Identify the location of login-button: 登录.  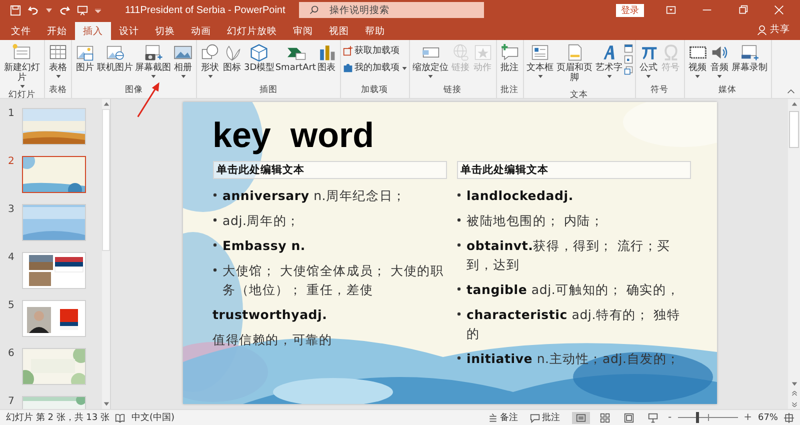
(630, 10).